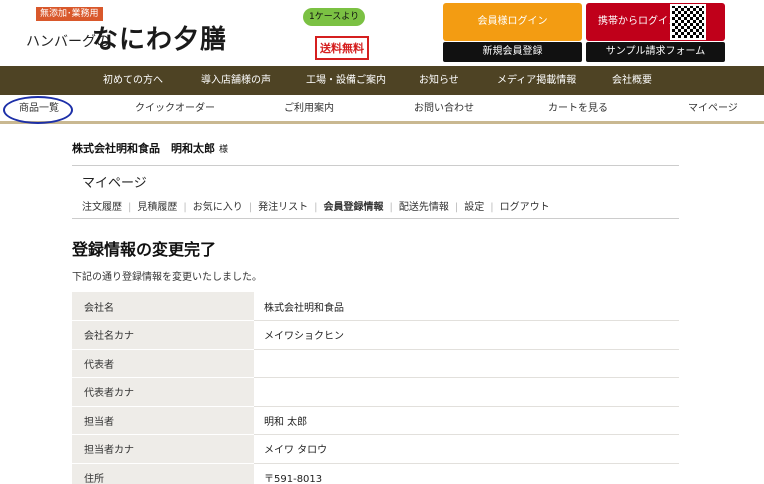 The height and width of the screenshot is (484, 764). I want to click on tab-estimate-history: 見積履歴, so click(157, 207).